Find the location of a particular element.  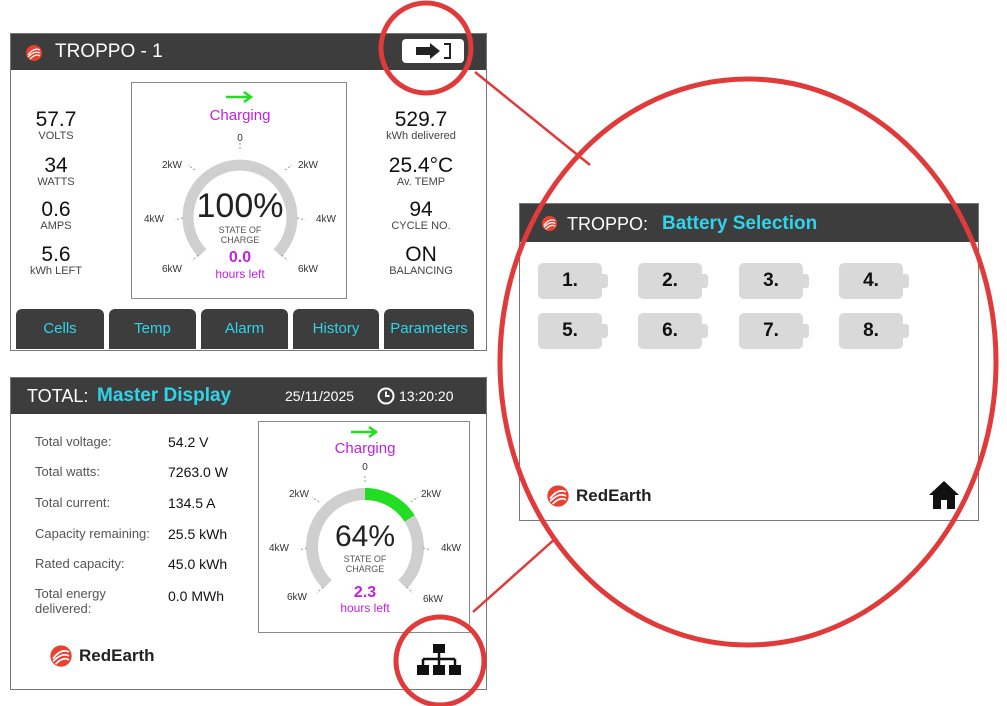

battery-button-label: 3. is located at coordinates (771, 280).